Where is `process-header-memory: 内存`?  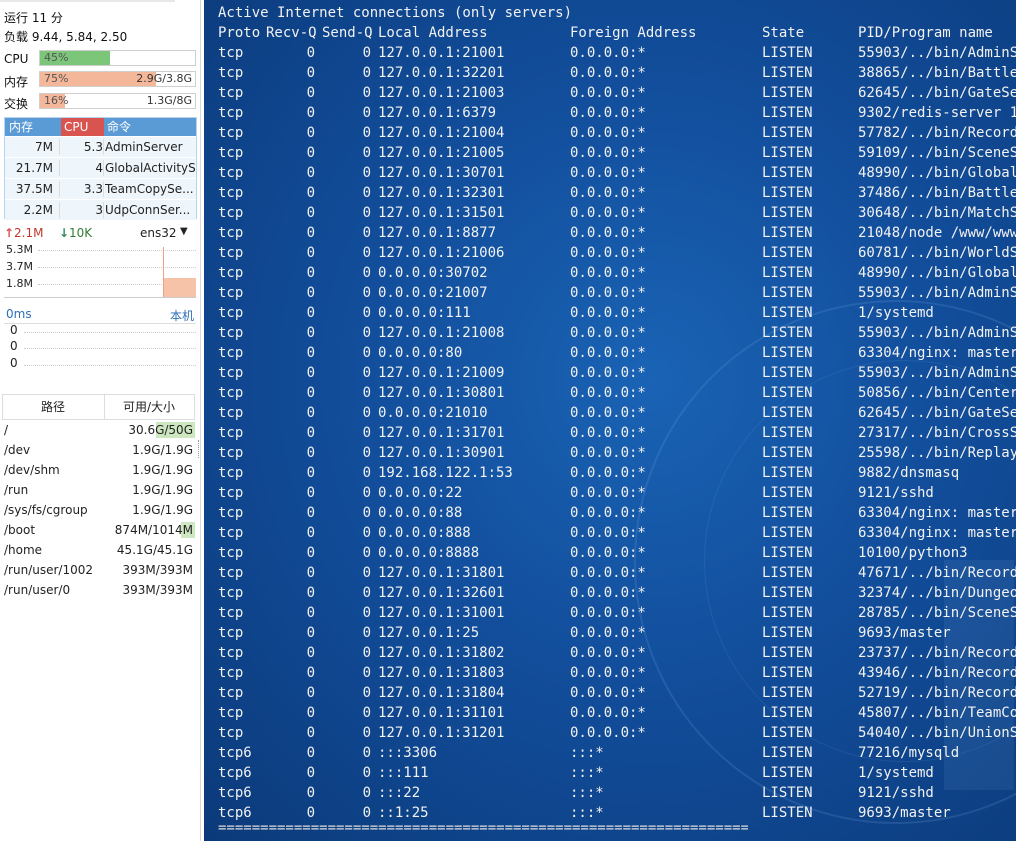
process-header-memory: 内存 is located at coordinates (21, 127).